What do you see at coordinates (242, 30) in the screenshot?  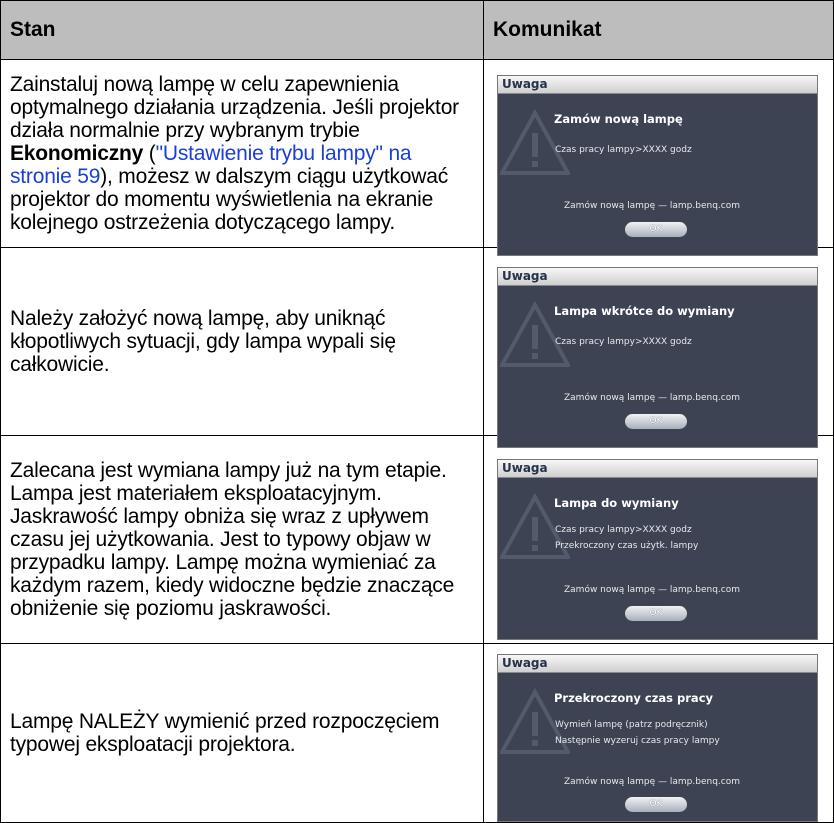 I see `header-status: Stan` at bounding box center [242, 30].